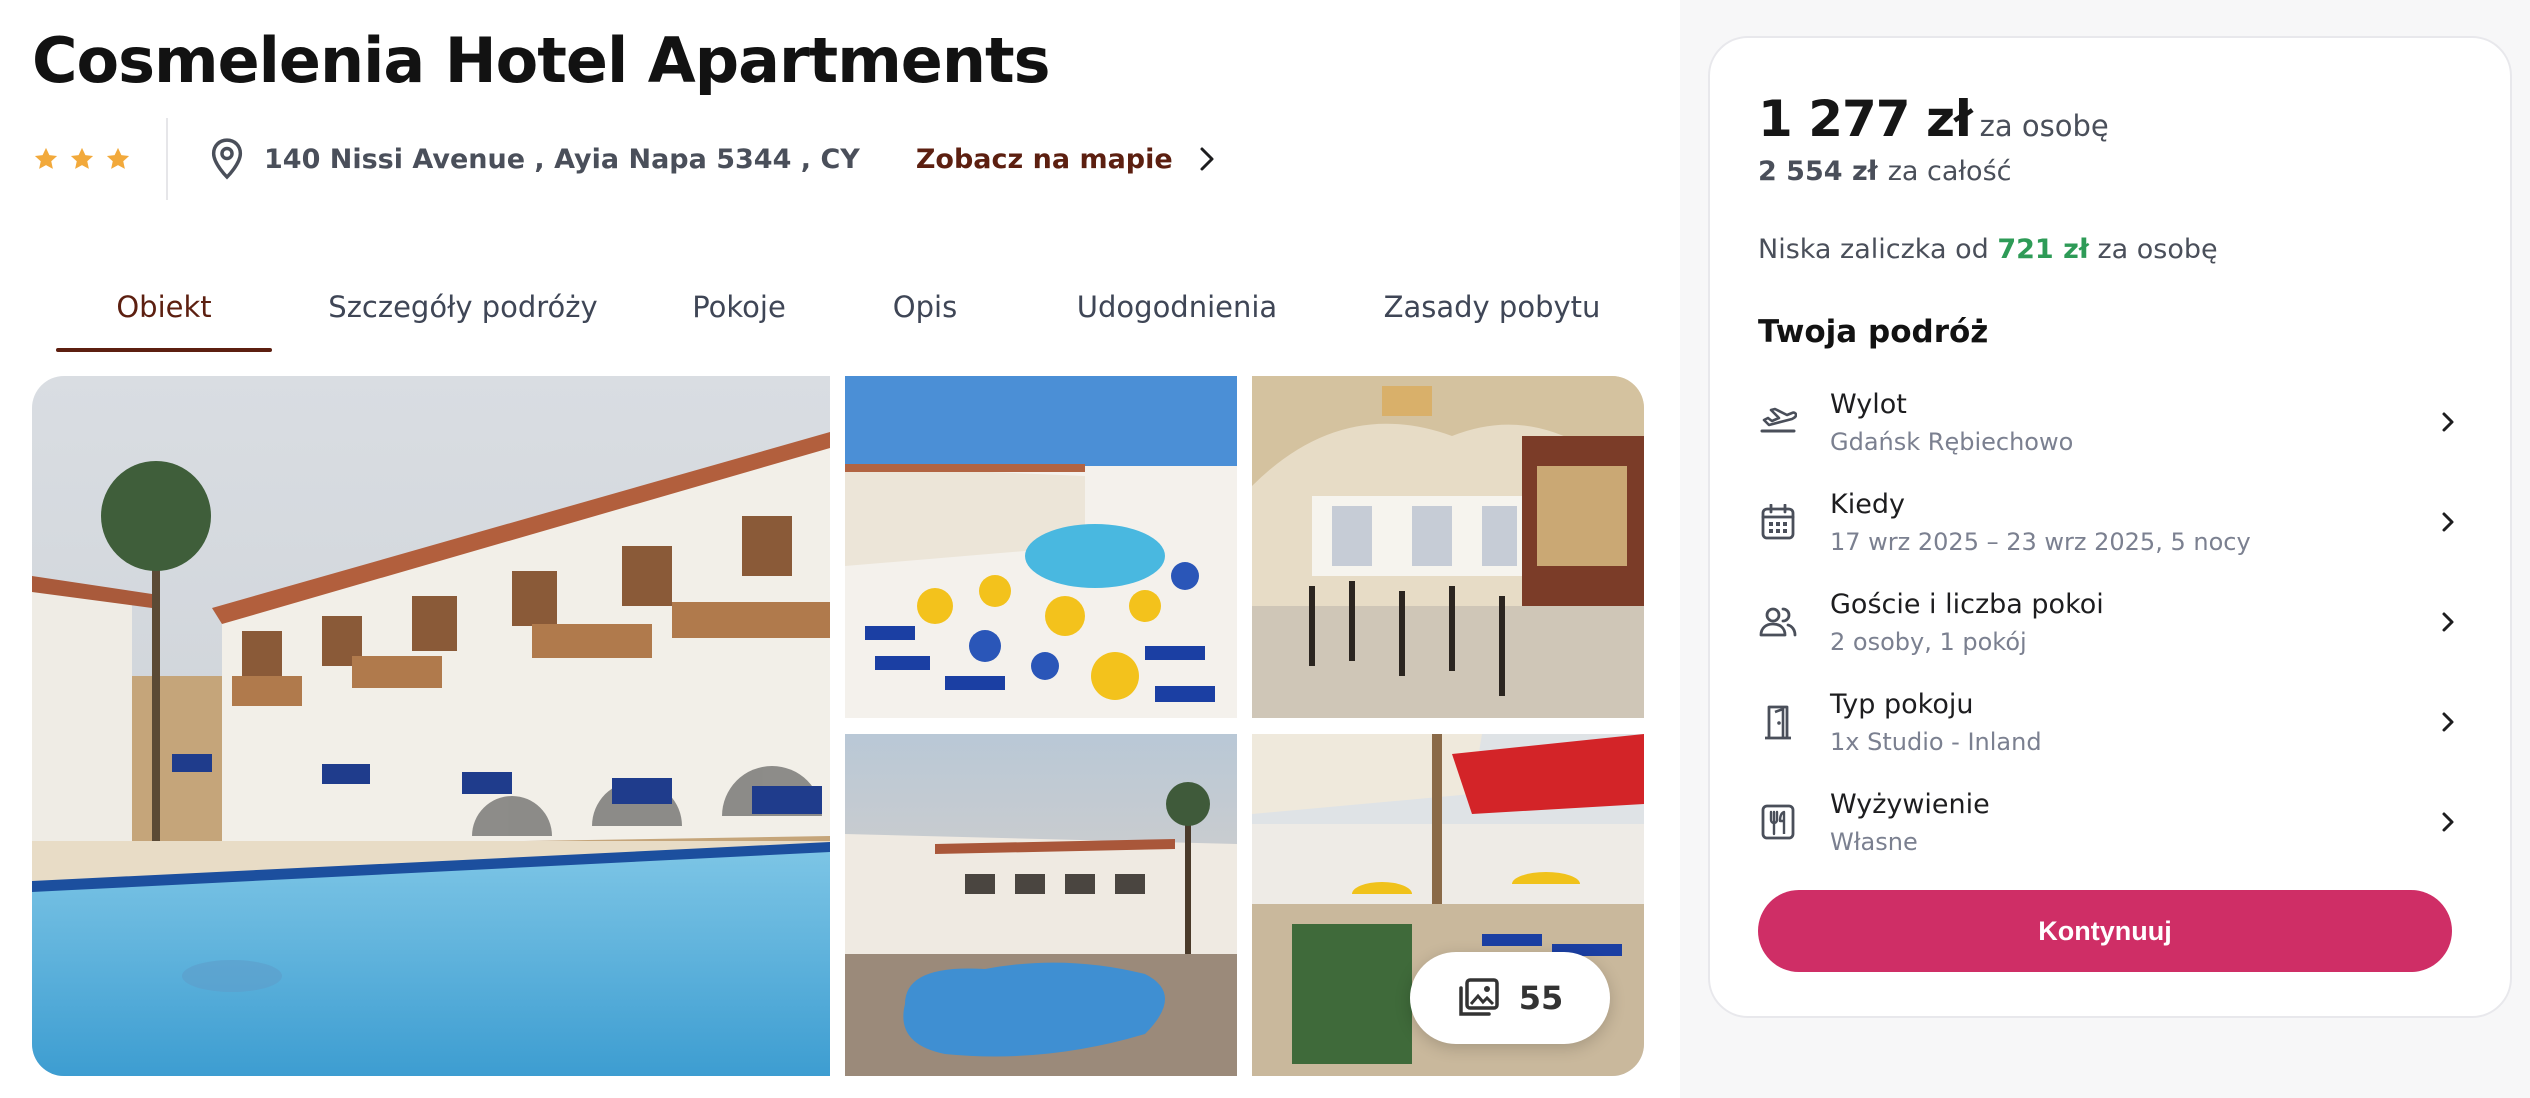 Image resolution: width=2530 pixels, height=1098 pixels. I want to click on tab-pokoje: Pokoje, so click(739, 307).